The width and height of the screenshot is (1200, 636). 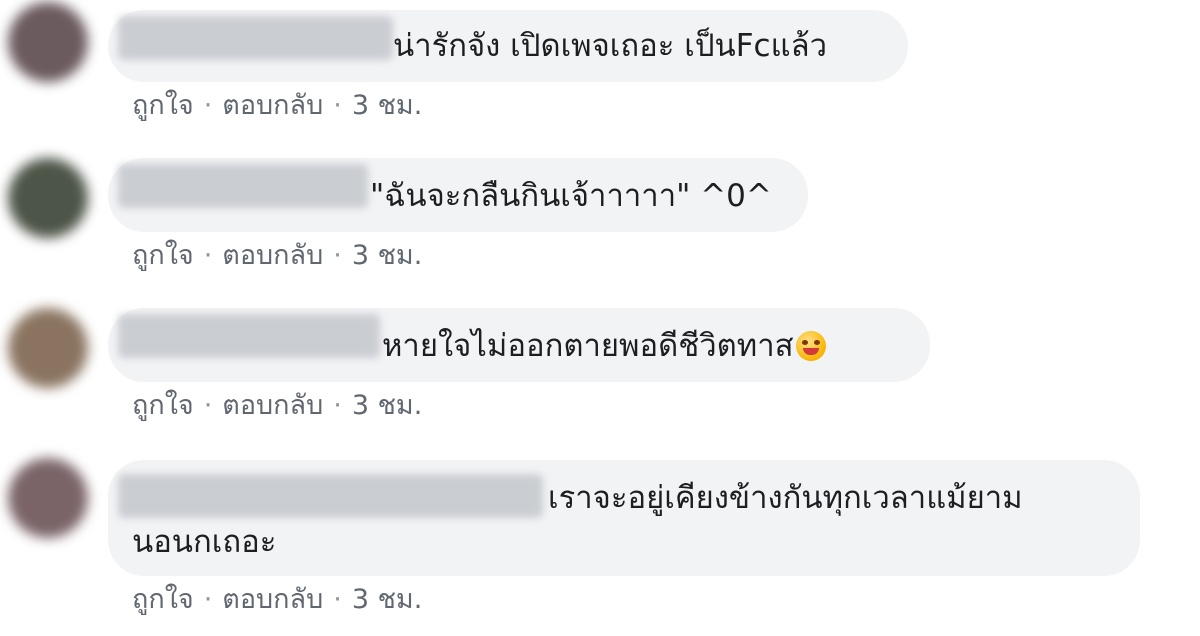 What do you see at coordinates (610, 46) in the screenshot?
I see `comment-text: น่ารักจัง เปิดเพจเถอะ เป็นFcแล้ว` at bounding box center [610, 46].